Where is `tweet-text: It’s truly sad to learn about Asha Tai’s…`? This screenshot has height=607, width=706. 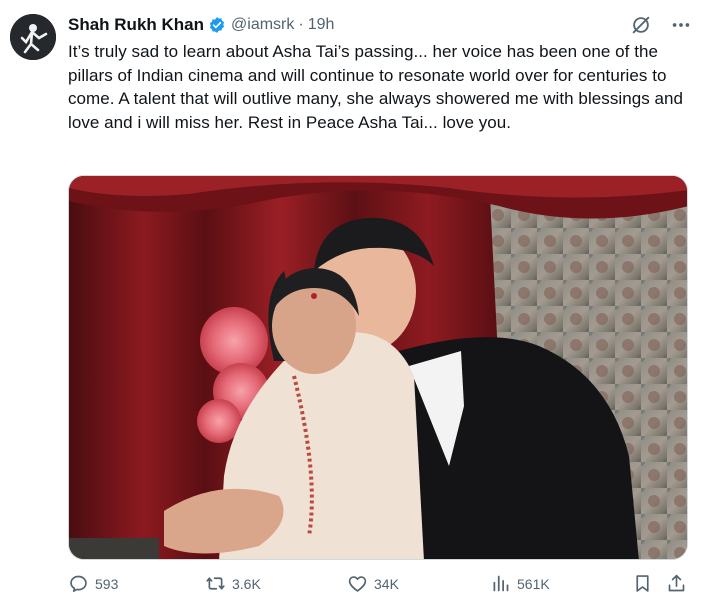 tweet-text: It’s truly sad to learn about Asha Tai’s… is located at coordinates (376, 87).